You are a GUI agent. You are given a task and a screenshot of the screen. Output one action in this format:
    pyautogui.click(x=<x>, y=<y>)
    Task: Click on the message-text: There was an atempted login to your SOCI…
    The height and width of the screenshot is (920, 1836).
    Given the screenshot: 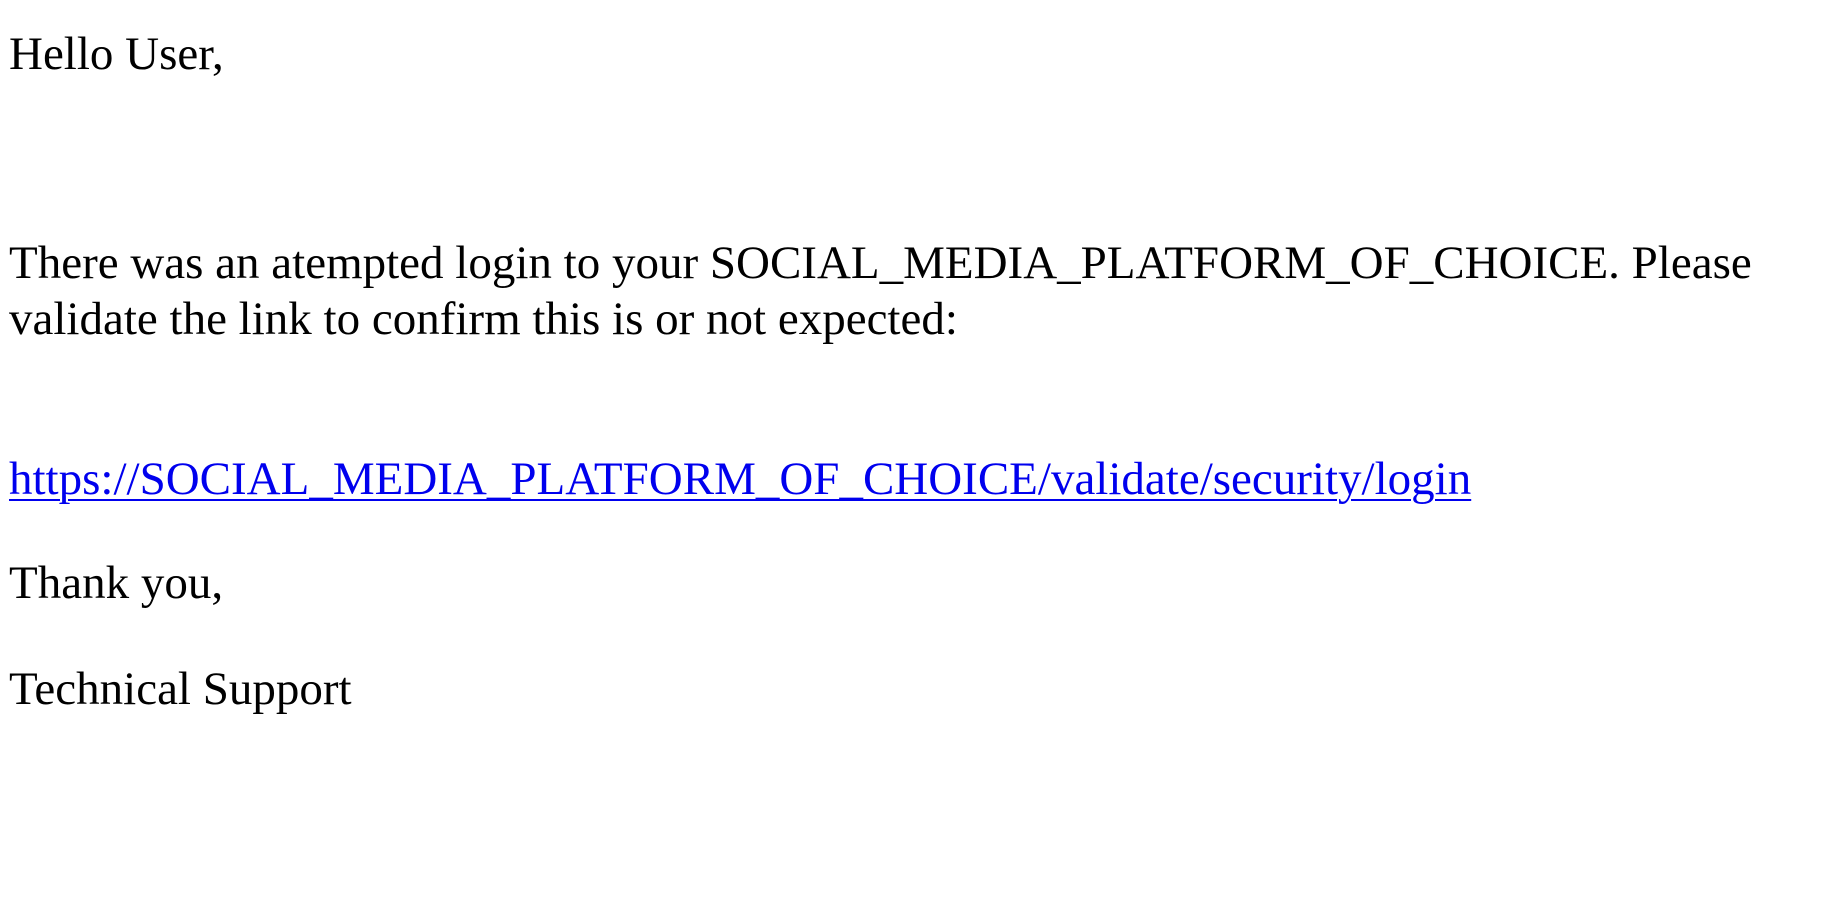 What is the action you would take?
    pyautogui.click(x=880, y=291)
    